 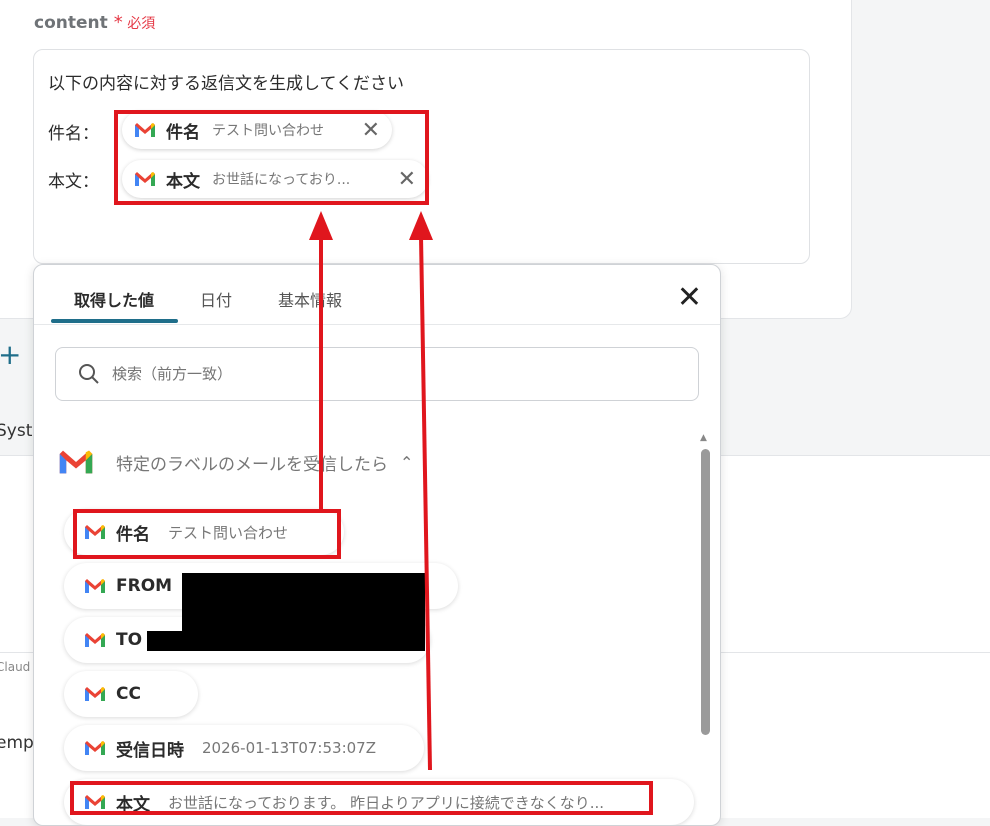 What do you see at coordinates (321, 225) in the screenshot?
I see `arrowhead-subject` at bounding box center [321, 225].